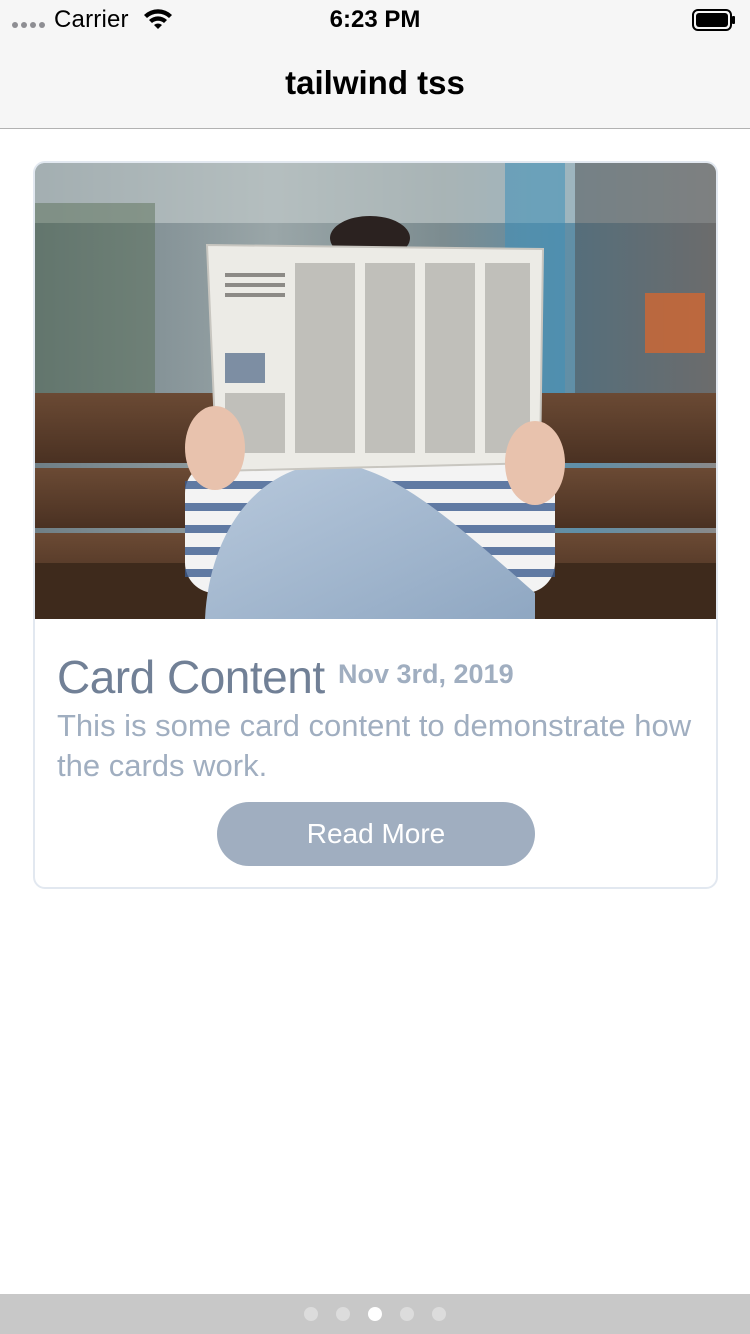 The width and height of the screenshot is (750, 1334). I want to click on clock: 6:23 PM, so click(375, 19).